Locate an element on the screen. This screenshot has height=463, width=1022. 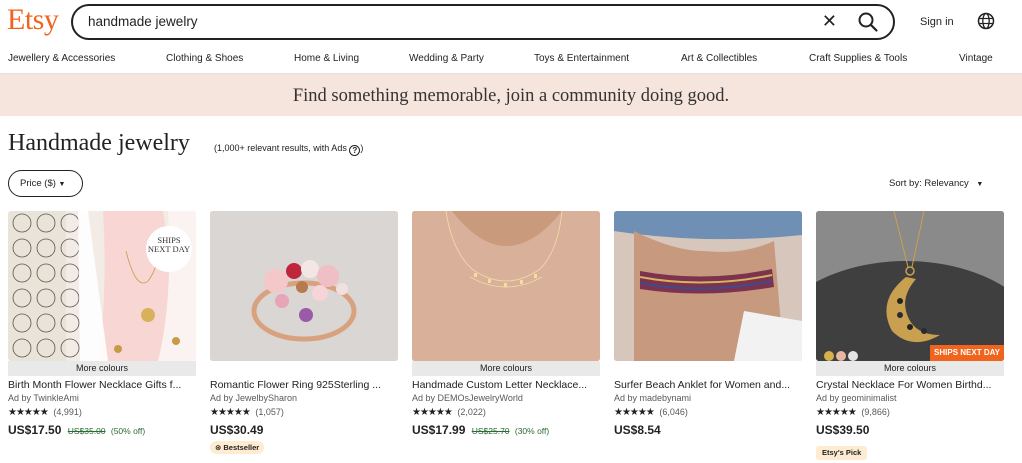
listing-rating: ★★★★★ (6,046) is located at coordinates (651, 412).